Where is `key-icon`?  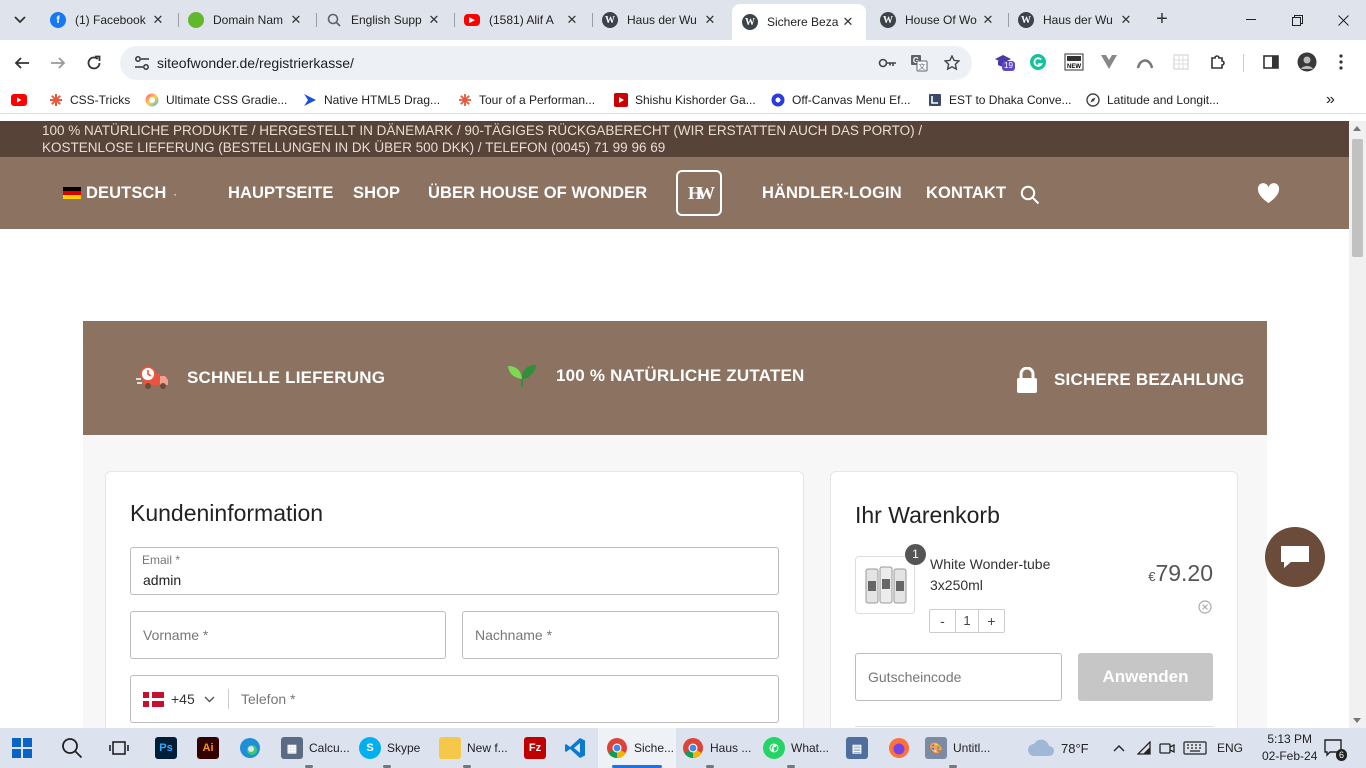 key-icon is located at coordinates (887, 63).